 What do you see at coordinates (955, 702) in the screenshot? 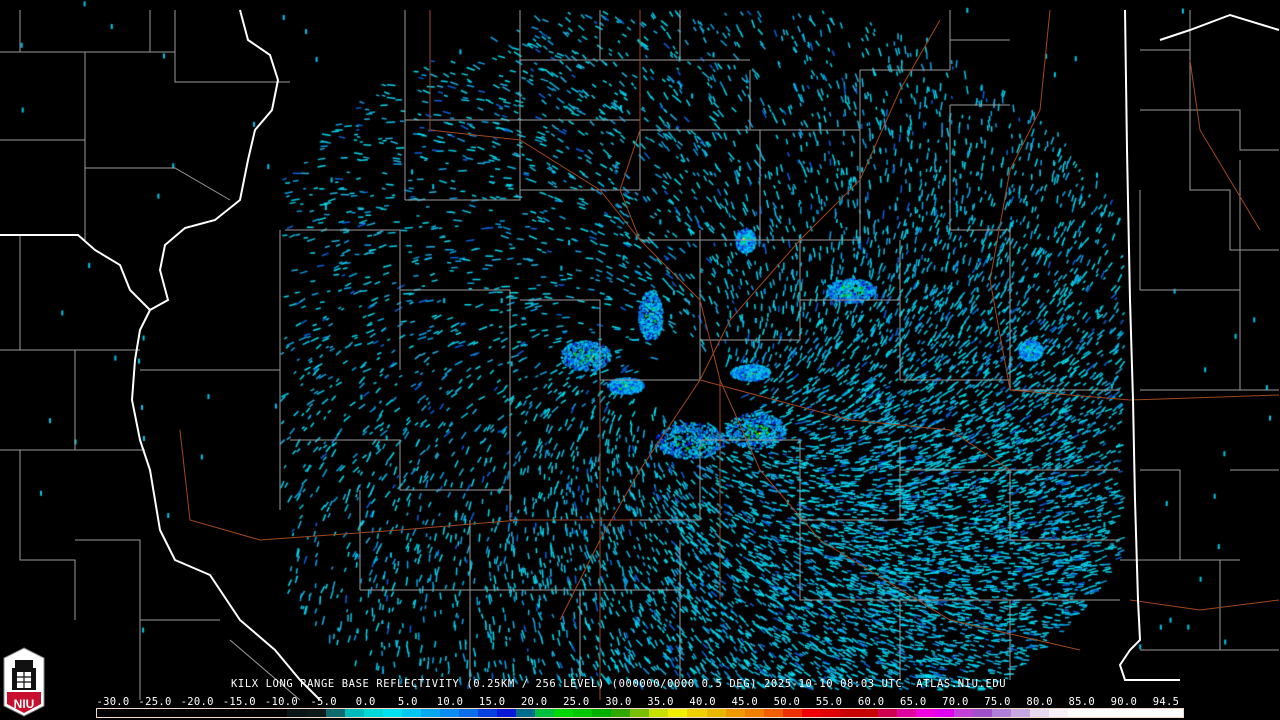
I see `colorbar-label: 70.0` at bounding box center [955, 702].